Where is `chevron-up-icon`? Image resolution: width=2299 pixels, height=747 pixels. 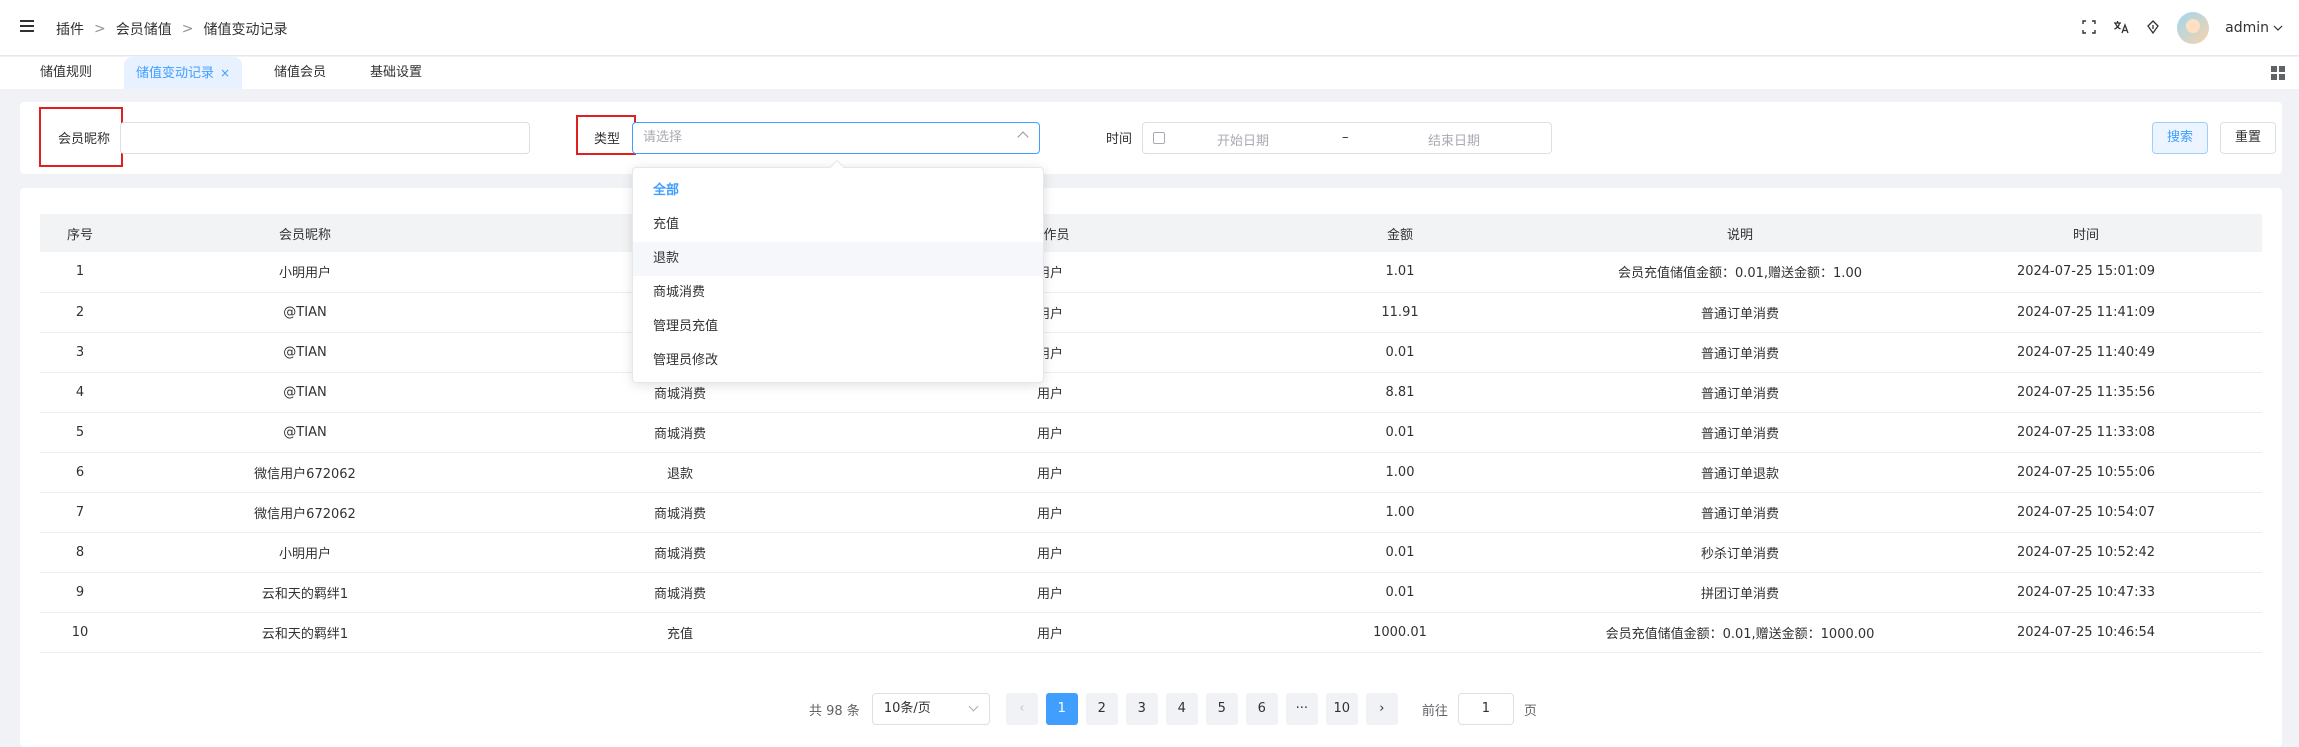 chevron-up-icon is located at coordinates (1023, 137).